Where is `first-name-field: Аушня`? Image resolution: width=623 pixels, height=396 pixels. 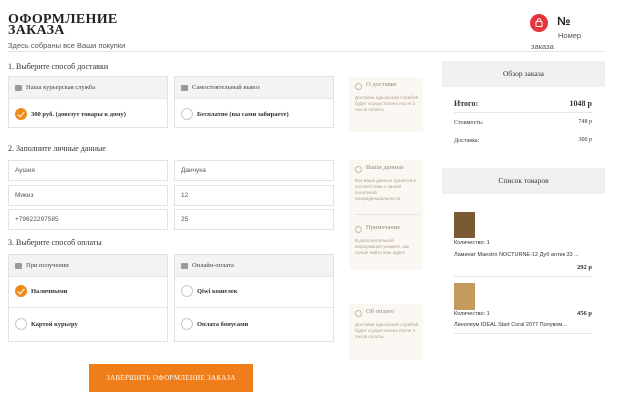 first-name-field: Аушня is located at coordinates (88, 170).